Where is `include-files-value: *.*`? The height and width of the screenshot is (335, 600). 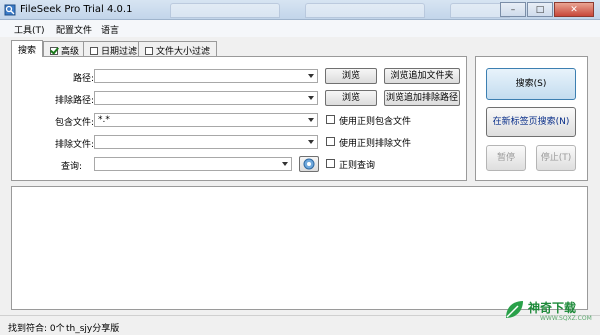
include-files-value: *.* is located at coordinates (104, 120).